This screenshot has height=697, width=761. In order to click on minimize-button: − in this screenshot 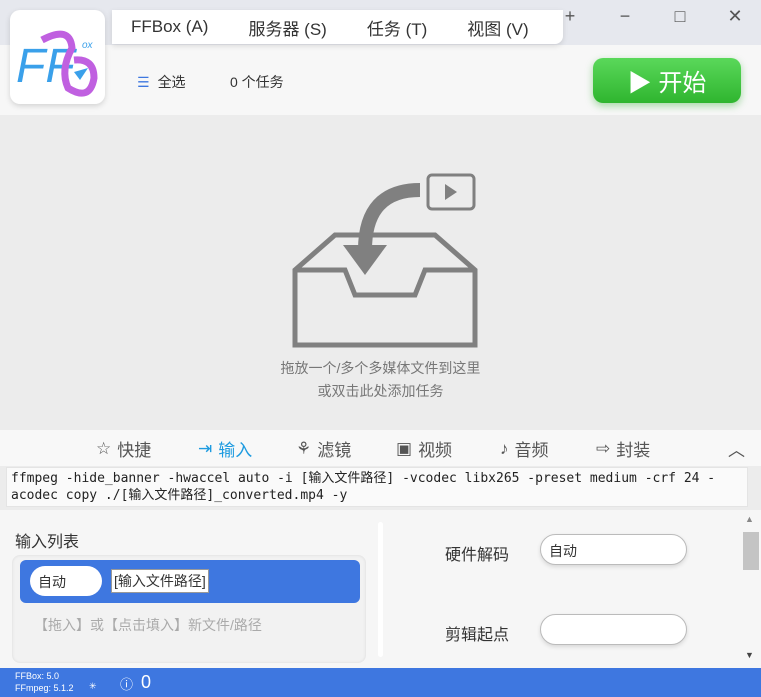, I will do `click(625, 16)`.